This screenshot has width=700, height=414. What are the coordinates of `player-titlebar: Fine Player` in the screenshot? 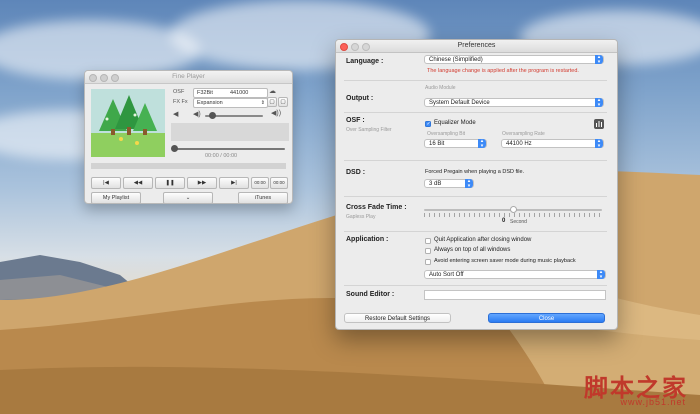 It's located at (188, 77).